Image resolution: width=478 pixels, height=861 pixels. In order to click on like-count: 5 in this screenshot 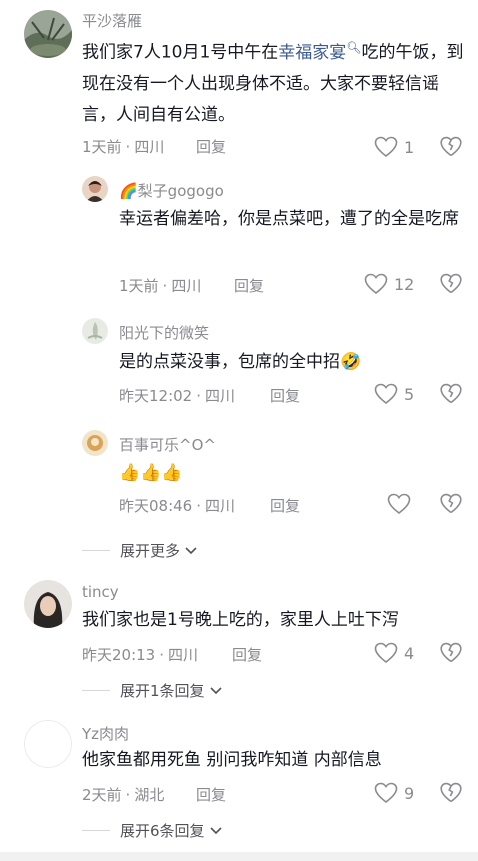, I will do `click(409, 394)`.